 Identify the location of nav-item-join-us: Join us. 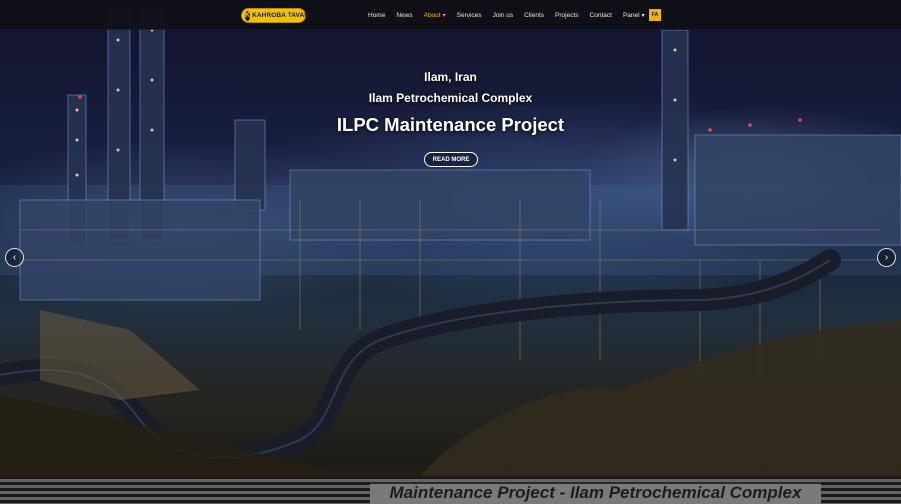
(503, 15).